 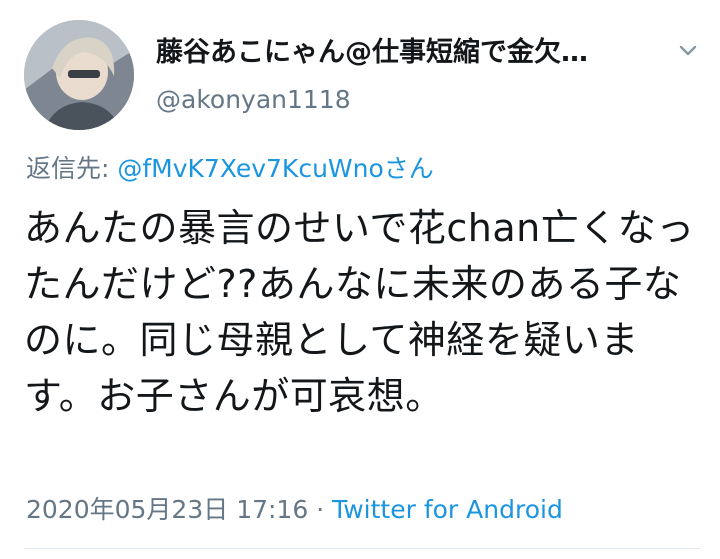 I want to click on divider, so click(x=362, y=548).